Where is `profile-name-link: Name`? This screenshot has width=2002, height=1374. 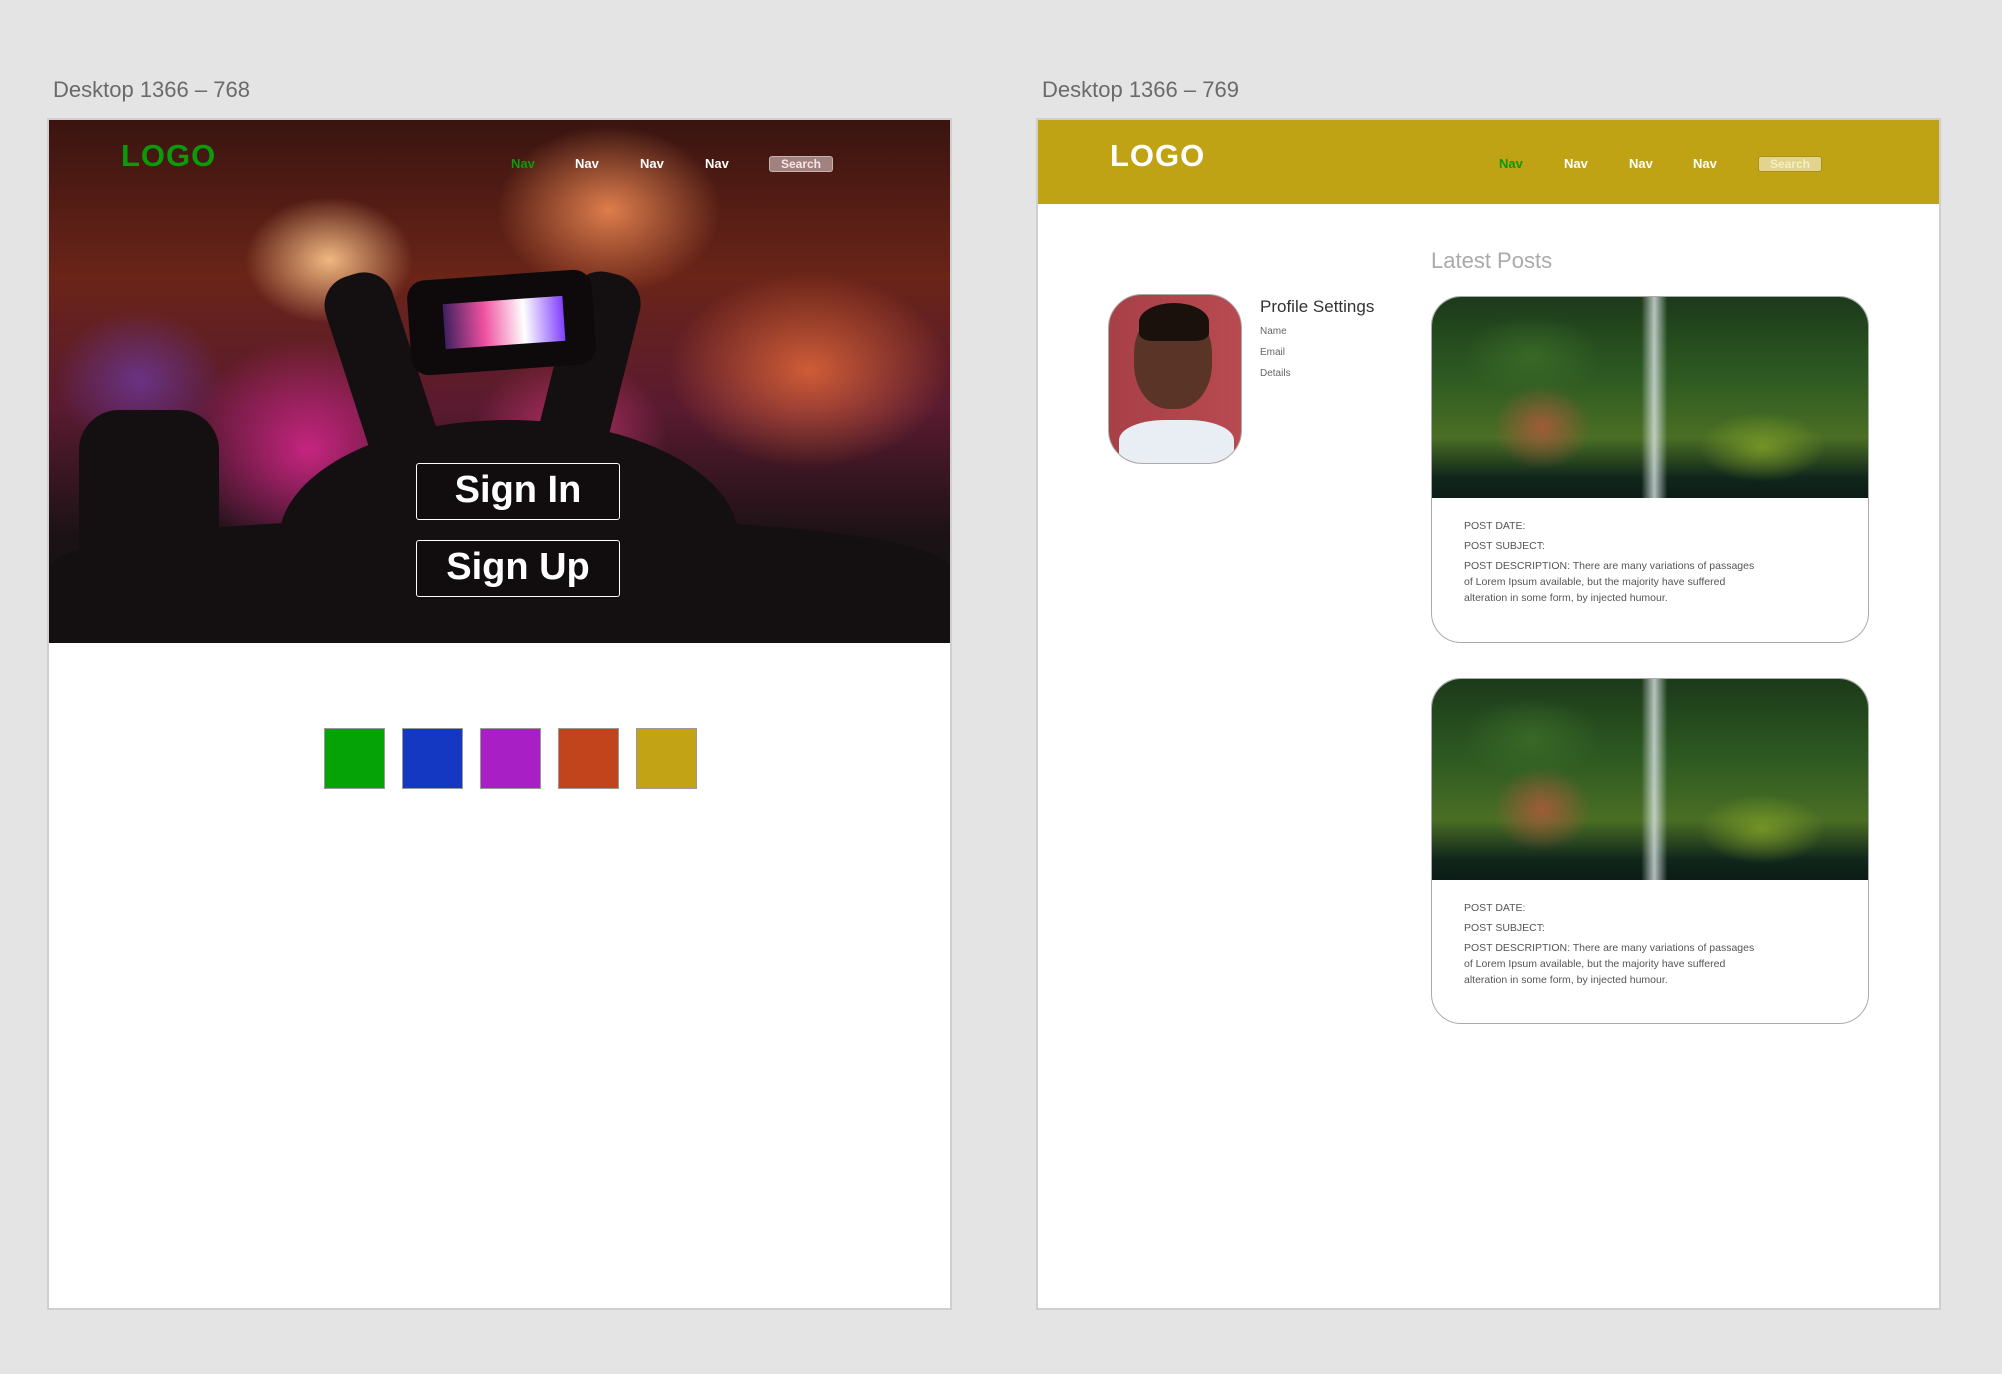
profile-name-link: Name is located at coordinates (1273, 331).